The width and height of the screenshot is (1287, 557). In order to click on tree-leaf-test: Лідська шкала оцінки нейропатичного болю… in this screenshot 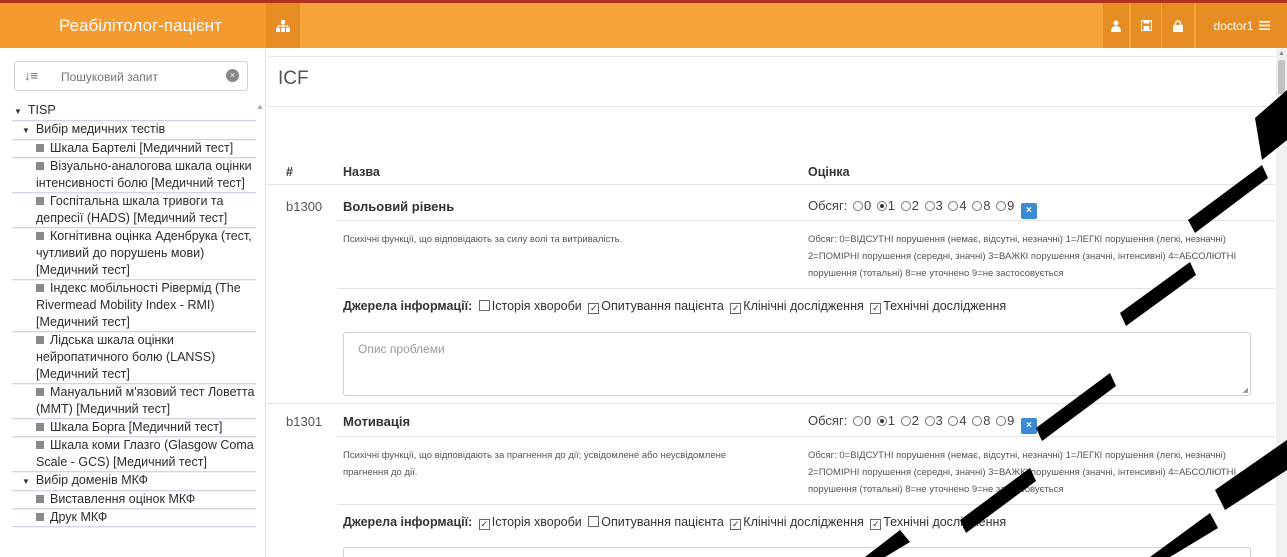, I will do `click(134, 358)`.